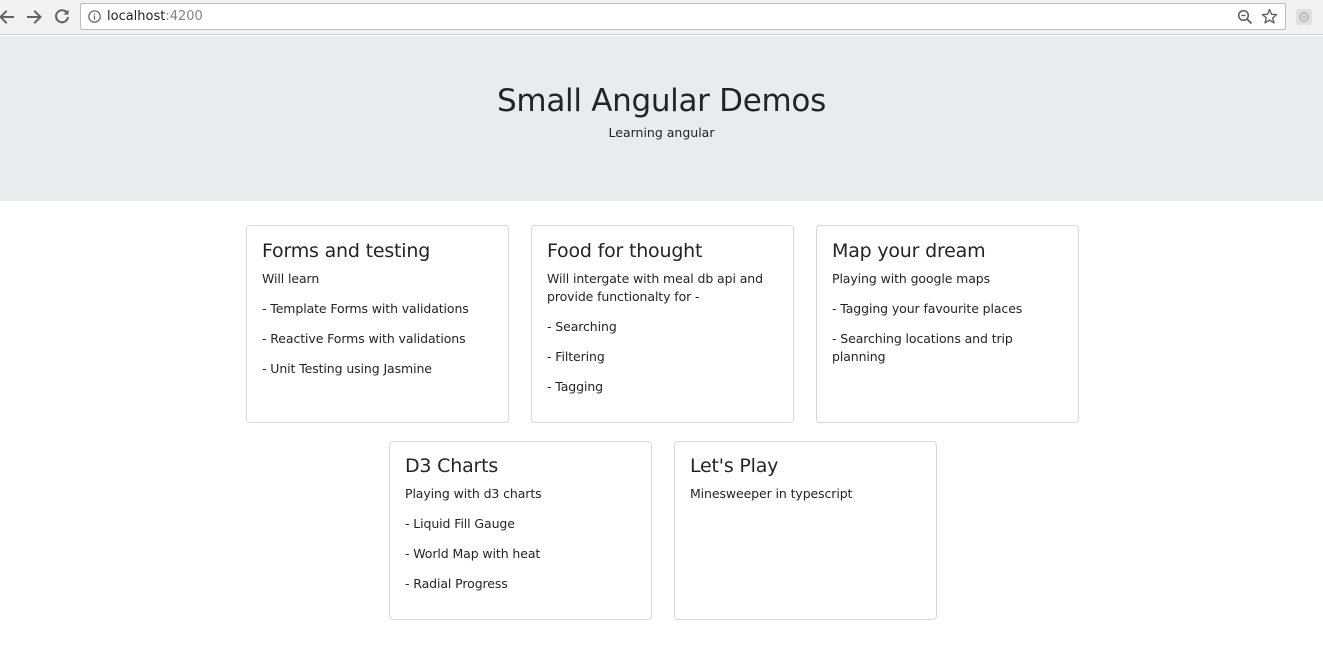  Describe the element at coordinates (771, 493) in the screenshot. I see `card-intro: Minesweeper in typescript` at that location.